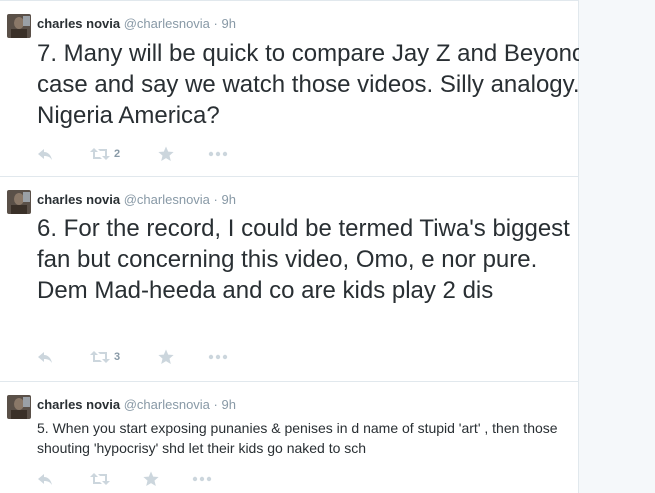  I want to click on tweet-actions, so click(187, 479).